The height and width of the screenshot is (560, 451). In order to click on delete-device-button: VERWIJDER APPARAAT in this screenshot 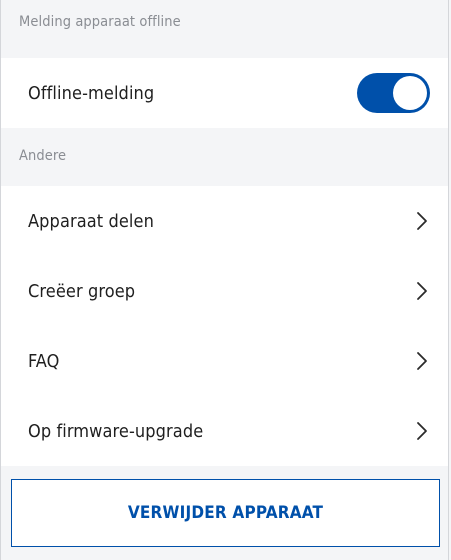, I will do `click(225, 513)`.